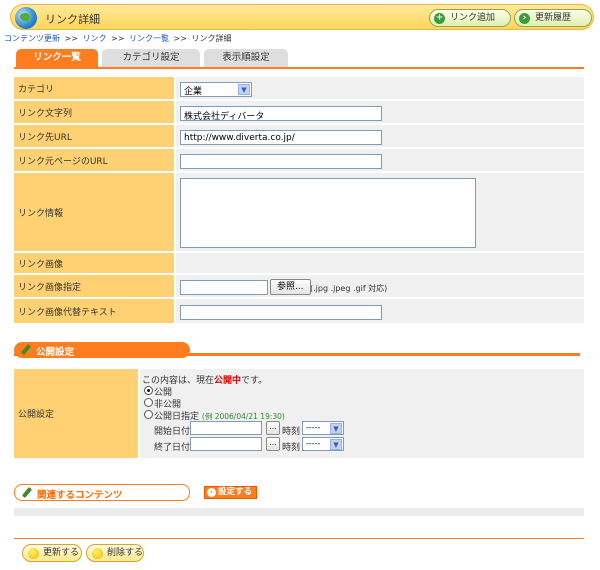  What do you see at coordinates (94, 113) in the screenshot?
I see `link-text-label: リンク文字列` at bounding box center [94, 113].